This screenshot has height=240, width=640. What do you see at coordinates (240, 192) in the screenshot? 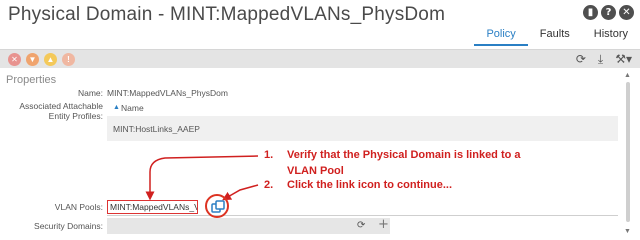
I see `arrow-to-link-icon` at bounding box center [240, 192].